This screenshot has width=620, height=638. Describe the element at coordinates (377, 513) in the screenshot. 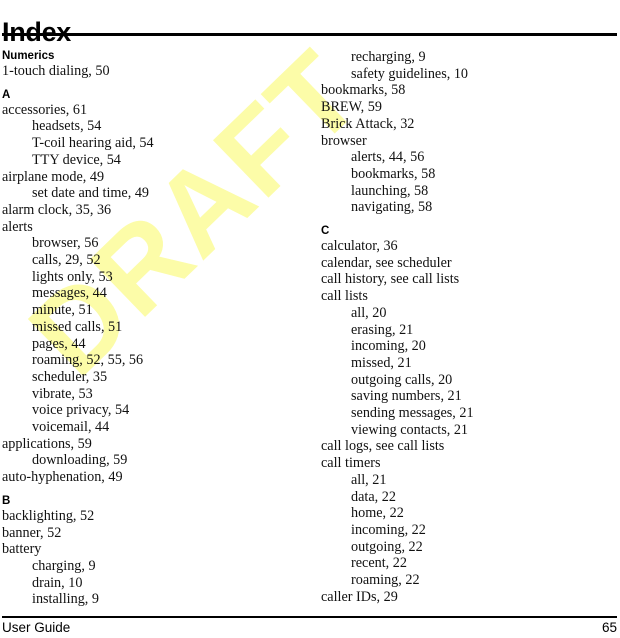

I see `index-subentry: home, 22` at that location.